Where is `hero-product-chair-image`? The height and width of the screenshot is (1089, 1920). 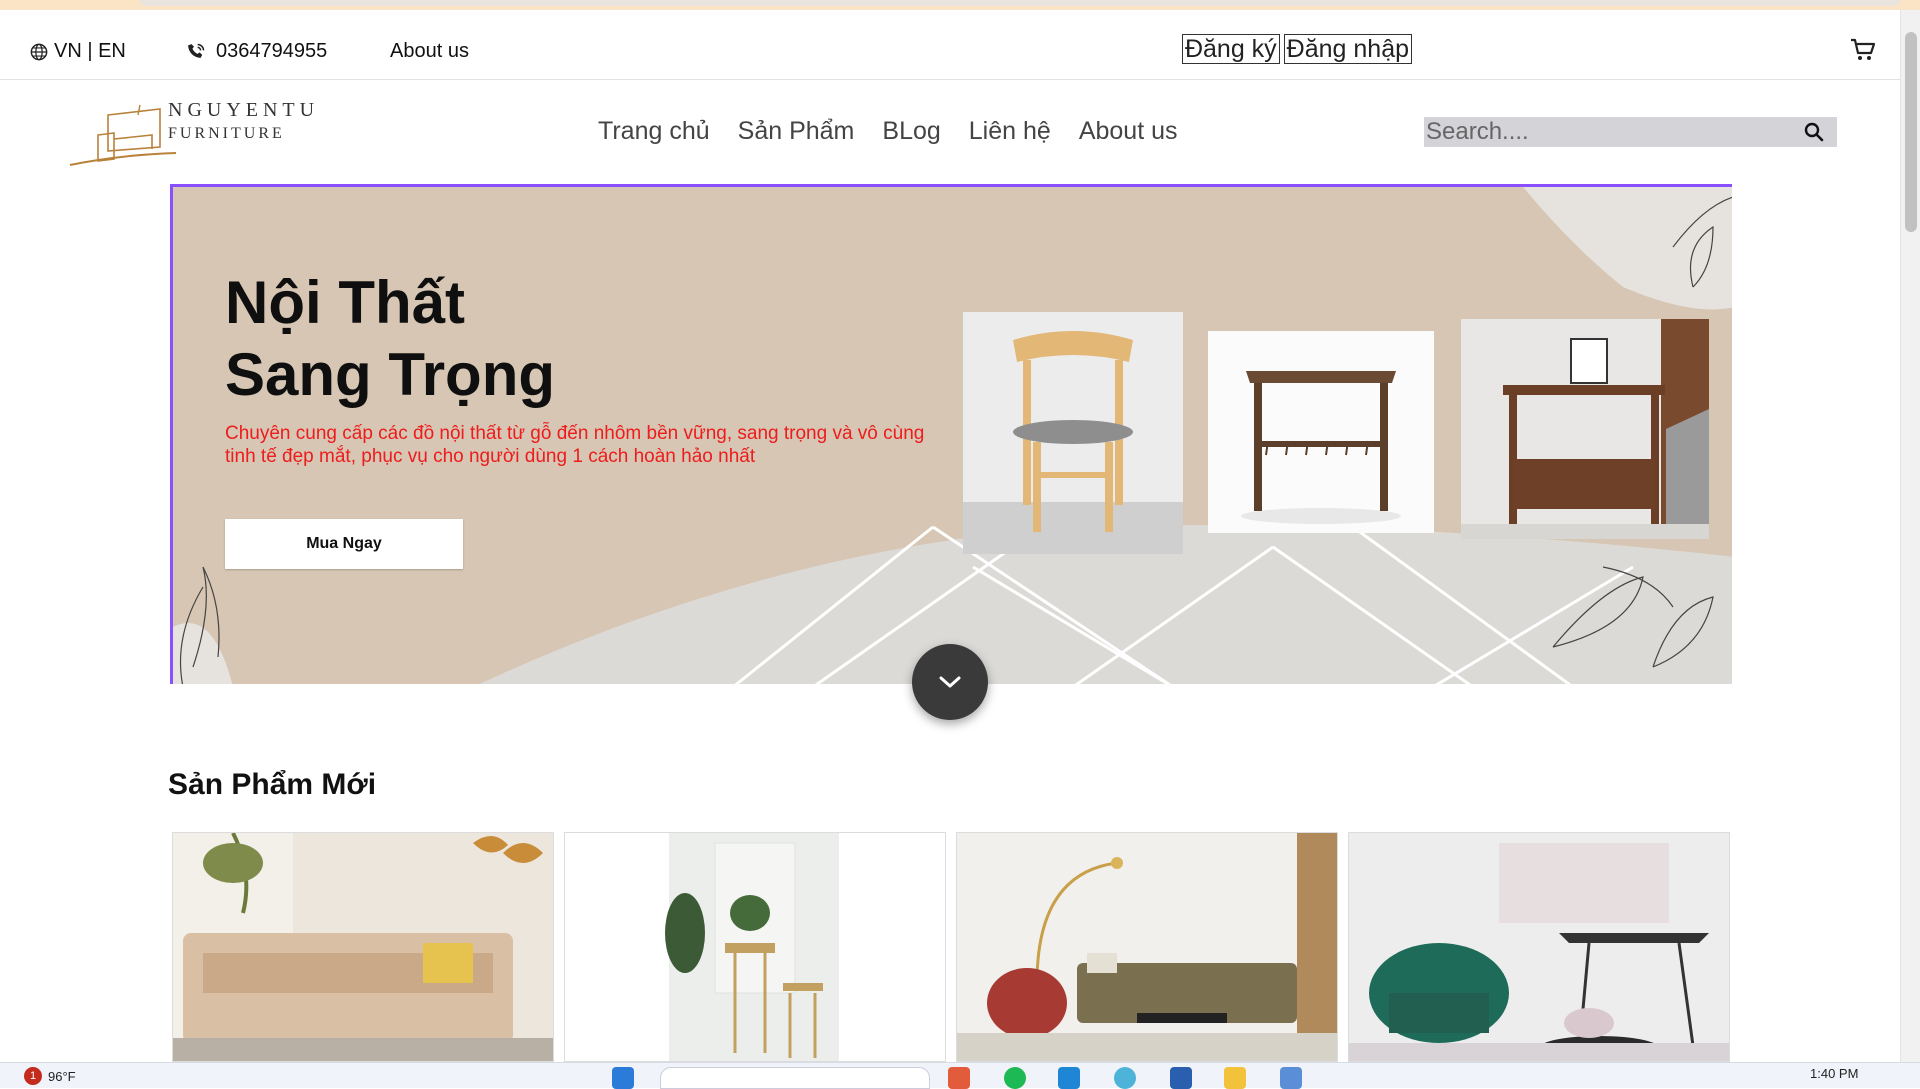
hero-product-chair-image is located at coordinates (1073, 433).